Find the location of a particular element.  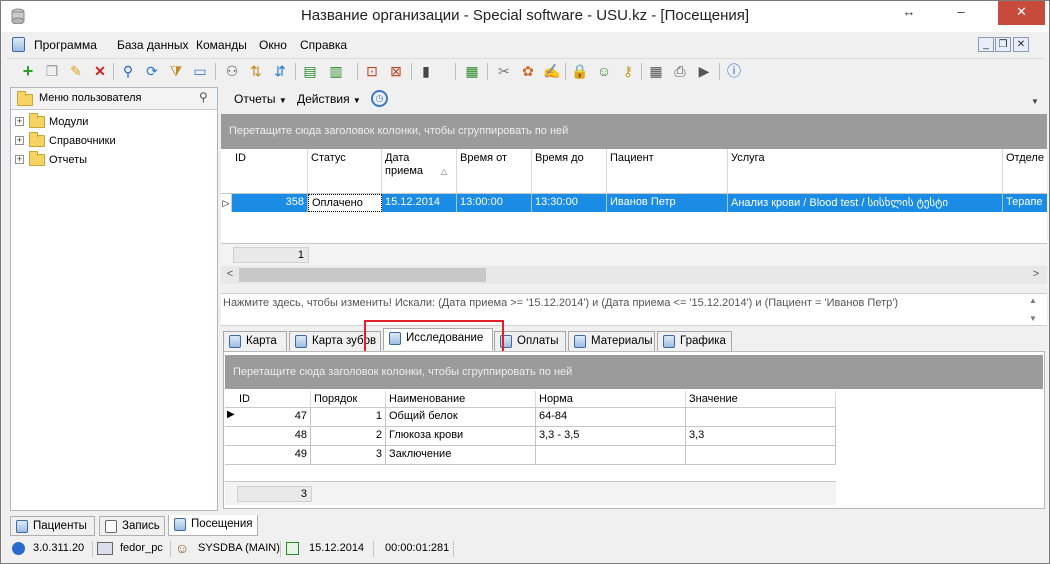

note-icon: ✍ is located at coordinates (552, 71).